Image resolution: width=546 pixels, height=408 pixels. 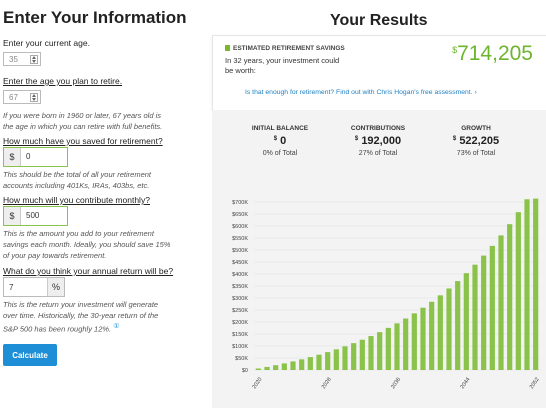 What do you see at coordinates (116, 326) in the screenshot?
I see `info-icon: ①` at bounding box center [116, 326].